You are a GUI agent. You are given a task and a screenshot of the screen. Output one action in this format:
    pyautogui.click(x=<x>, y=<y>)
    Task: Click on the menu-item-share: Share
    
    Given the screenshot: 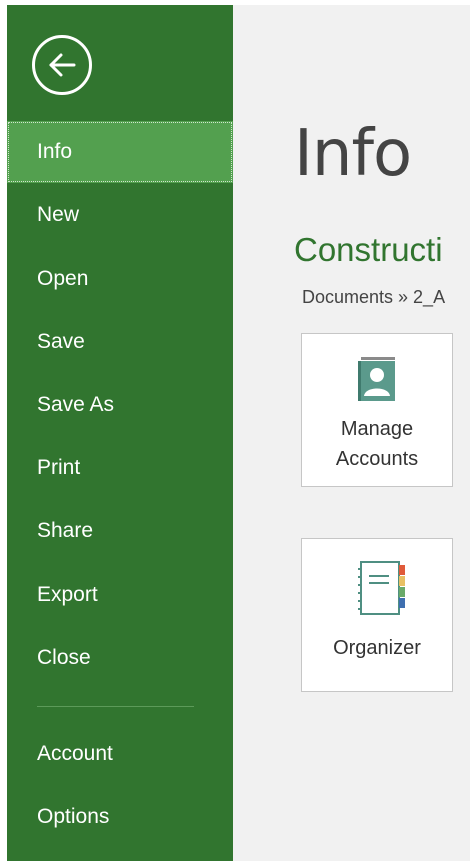 What is the action you would take?
    pyautogui.click(x=120, y=531)
    